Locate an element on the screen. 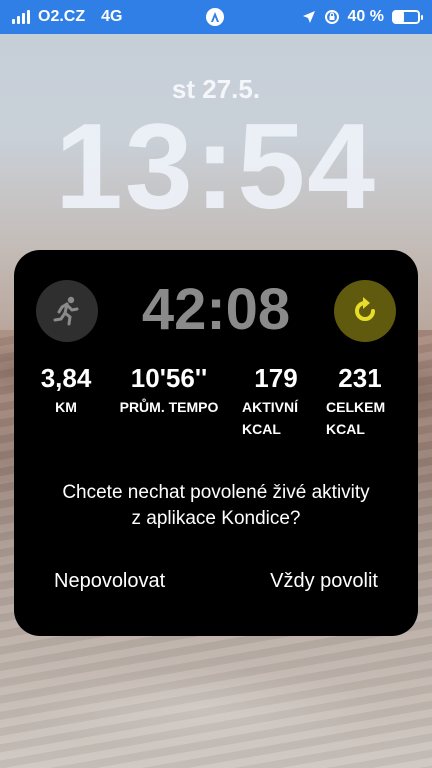 This screenshot has width=432, height=768. signal-icon is located at coordinates (21, 17).